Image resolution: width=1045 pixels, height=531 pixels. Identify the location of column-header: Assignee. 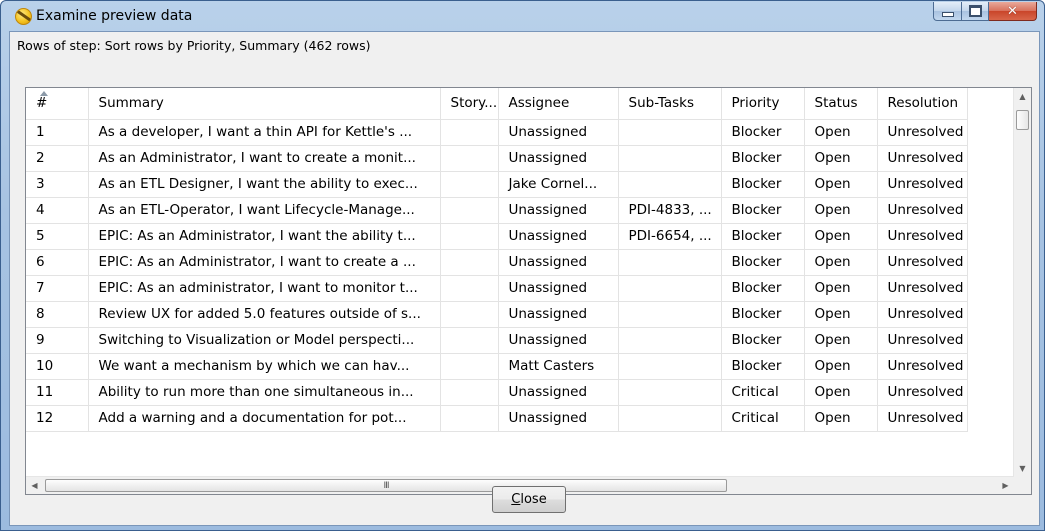
(558, 104).